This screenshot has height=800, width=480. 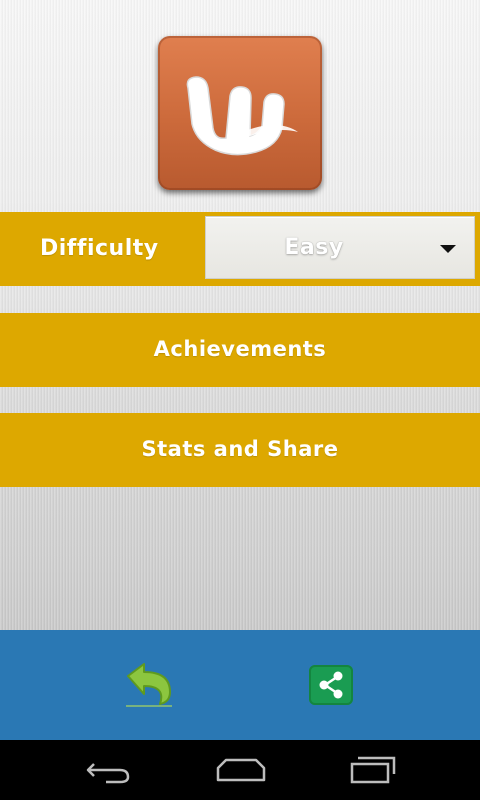 I want to click on achievements-button: Achievements, so click(x=240, y=350).